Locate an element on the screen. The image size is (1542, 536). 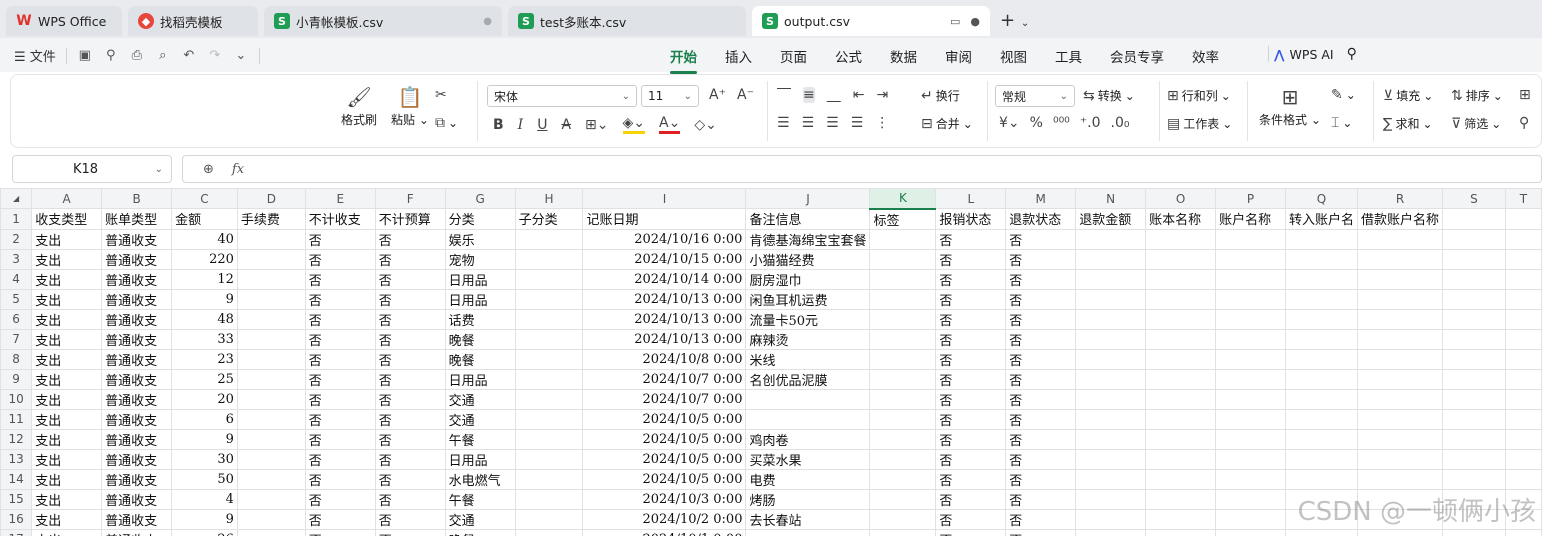
cut-button: ✂ is located at coordinates (441, 95).